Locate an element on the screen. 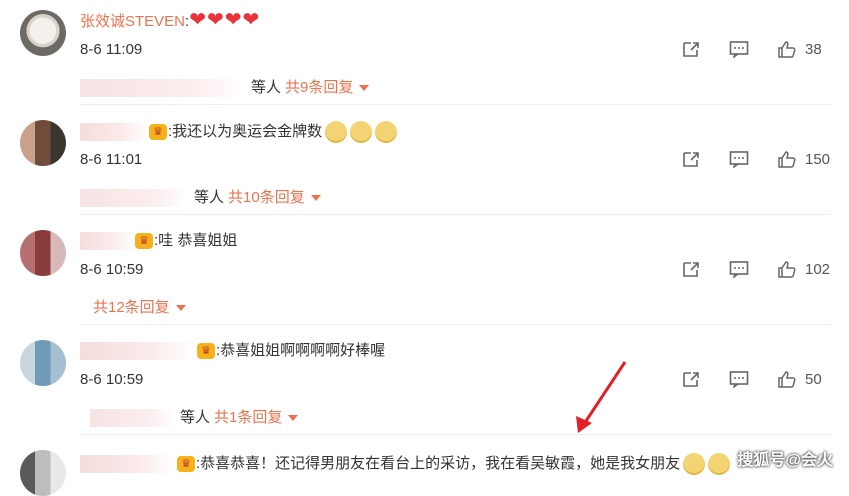  replies-summary: 等人 共10条回复 is located at coordinates (200, 197).